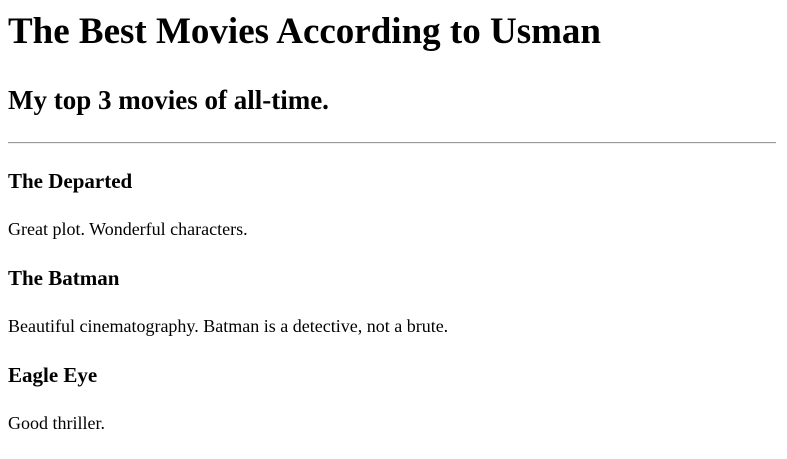  Describe the element at coordinates (64, 278) in the screenshot. I see `movie-title-batman: The Batman` at that location.